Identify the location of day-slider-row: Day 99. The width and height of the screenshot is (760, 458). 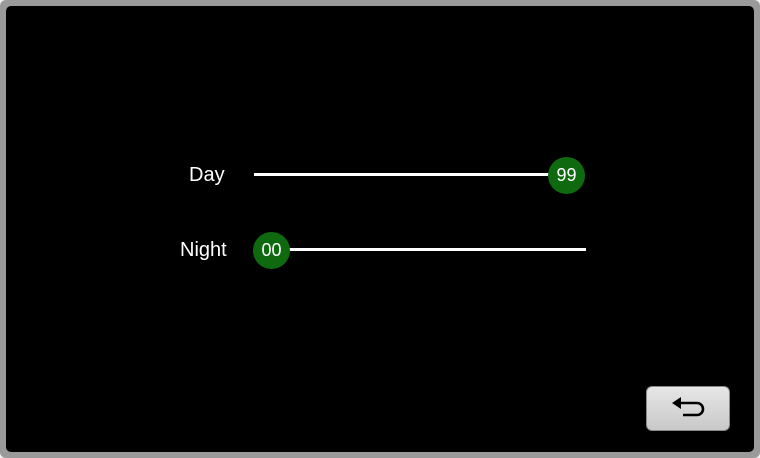
(380, 175).